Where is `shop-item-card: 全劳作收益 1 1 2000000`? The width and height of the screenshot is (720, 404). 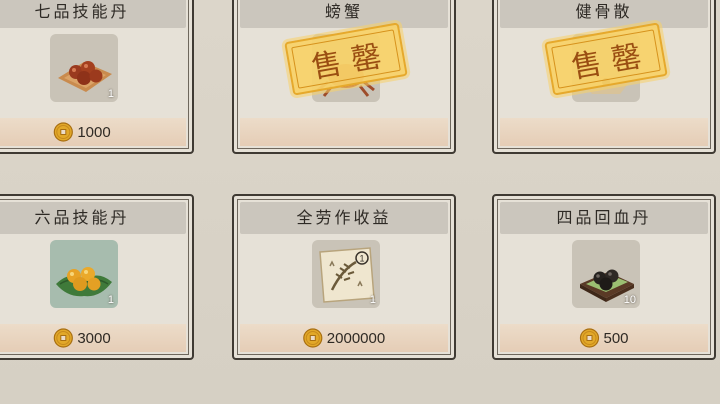 shop-item-card: 全劳作收益 1 1 2000000 is located at coordinates (344, 277).